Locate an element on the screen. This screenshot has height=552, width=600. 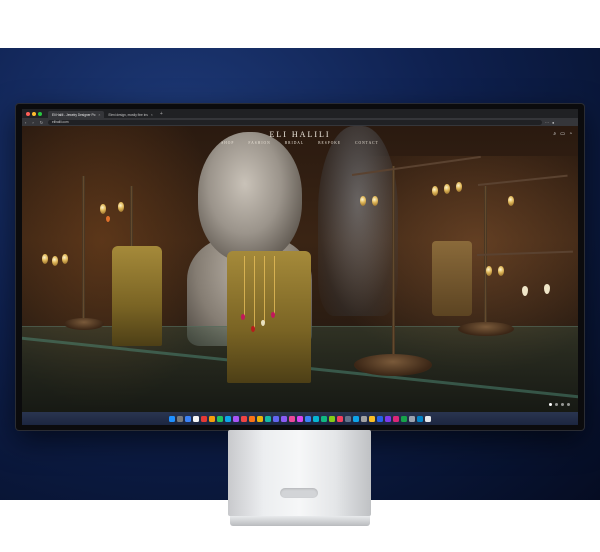
nav-shop: SHOP is located at coordinates (227, 143).